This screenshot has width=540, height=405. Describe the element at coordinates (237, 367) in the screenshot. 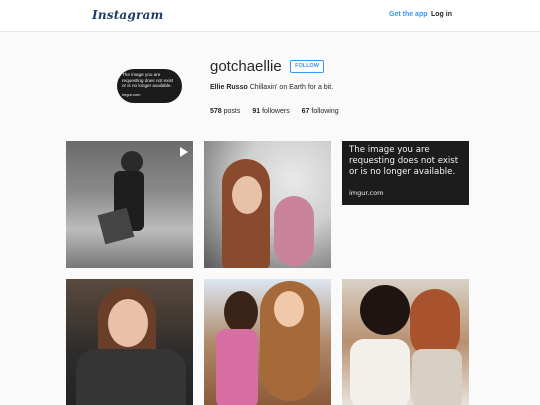

I see `shirt-shape` at that location.